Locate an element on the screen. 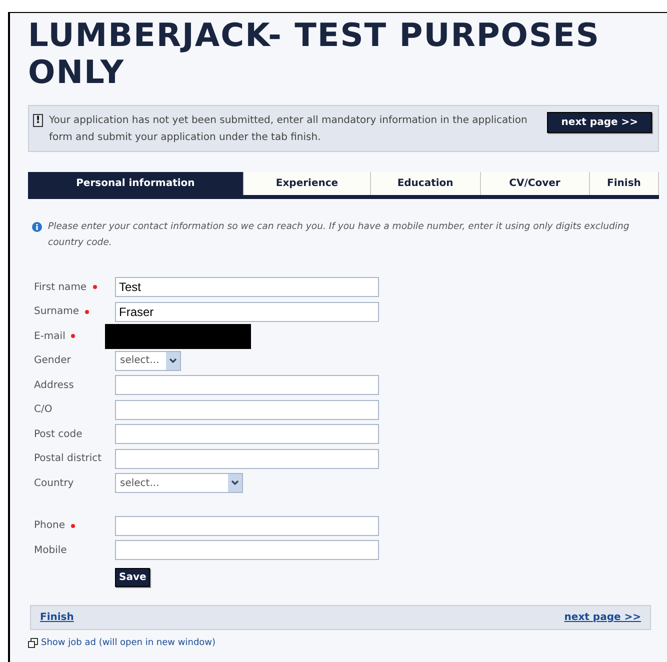  finish-link: Finish is located at coordinates (57, 617).